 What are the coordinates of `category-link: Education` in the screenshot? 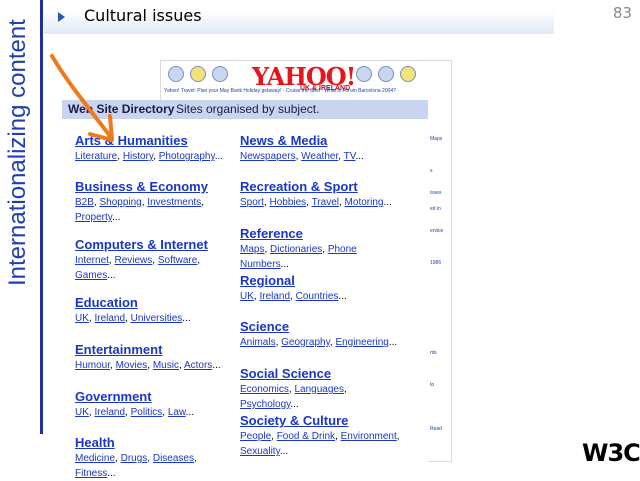 It's located at (156, 302).